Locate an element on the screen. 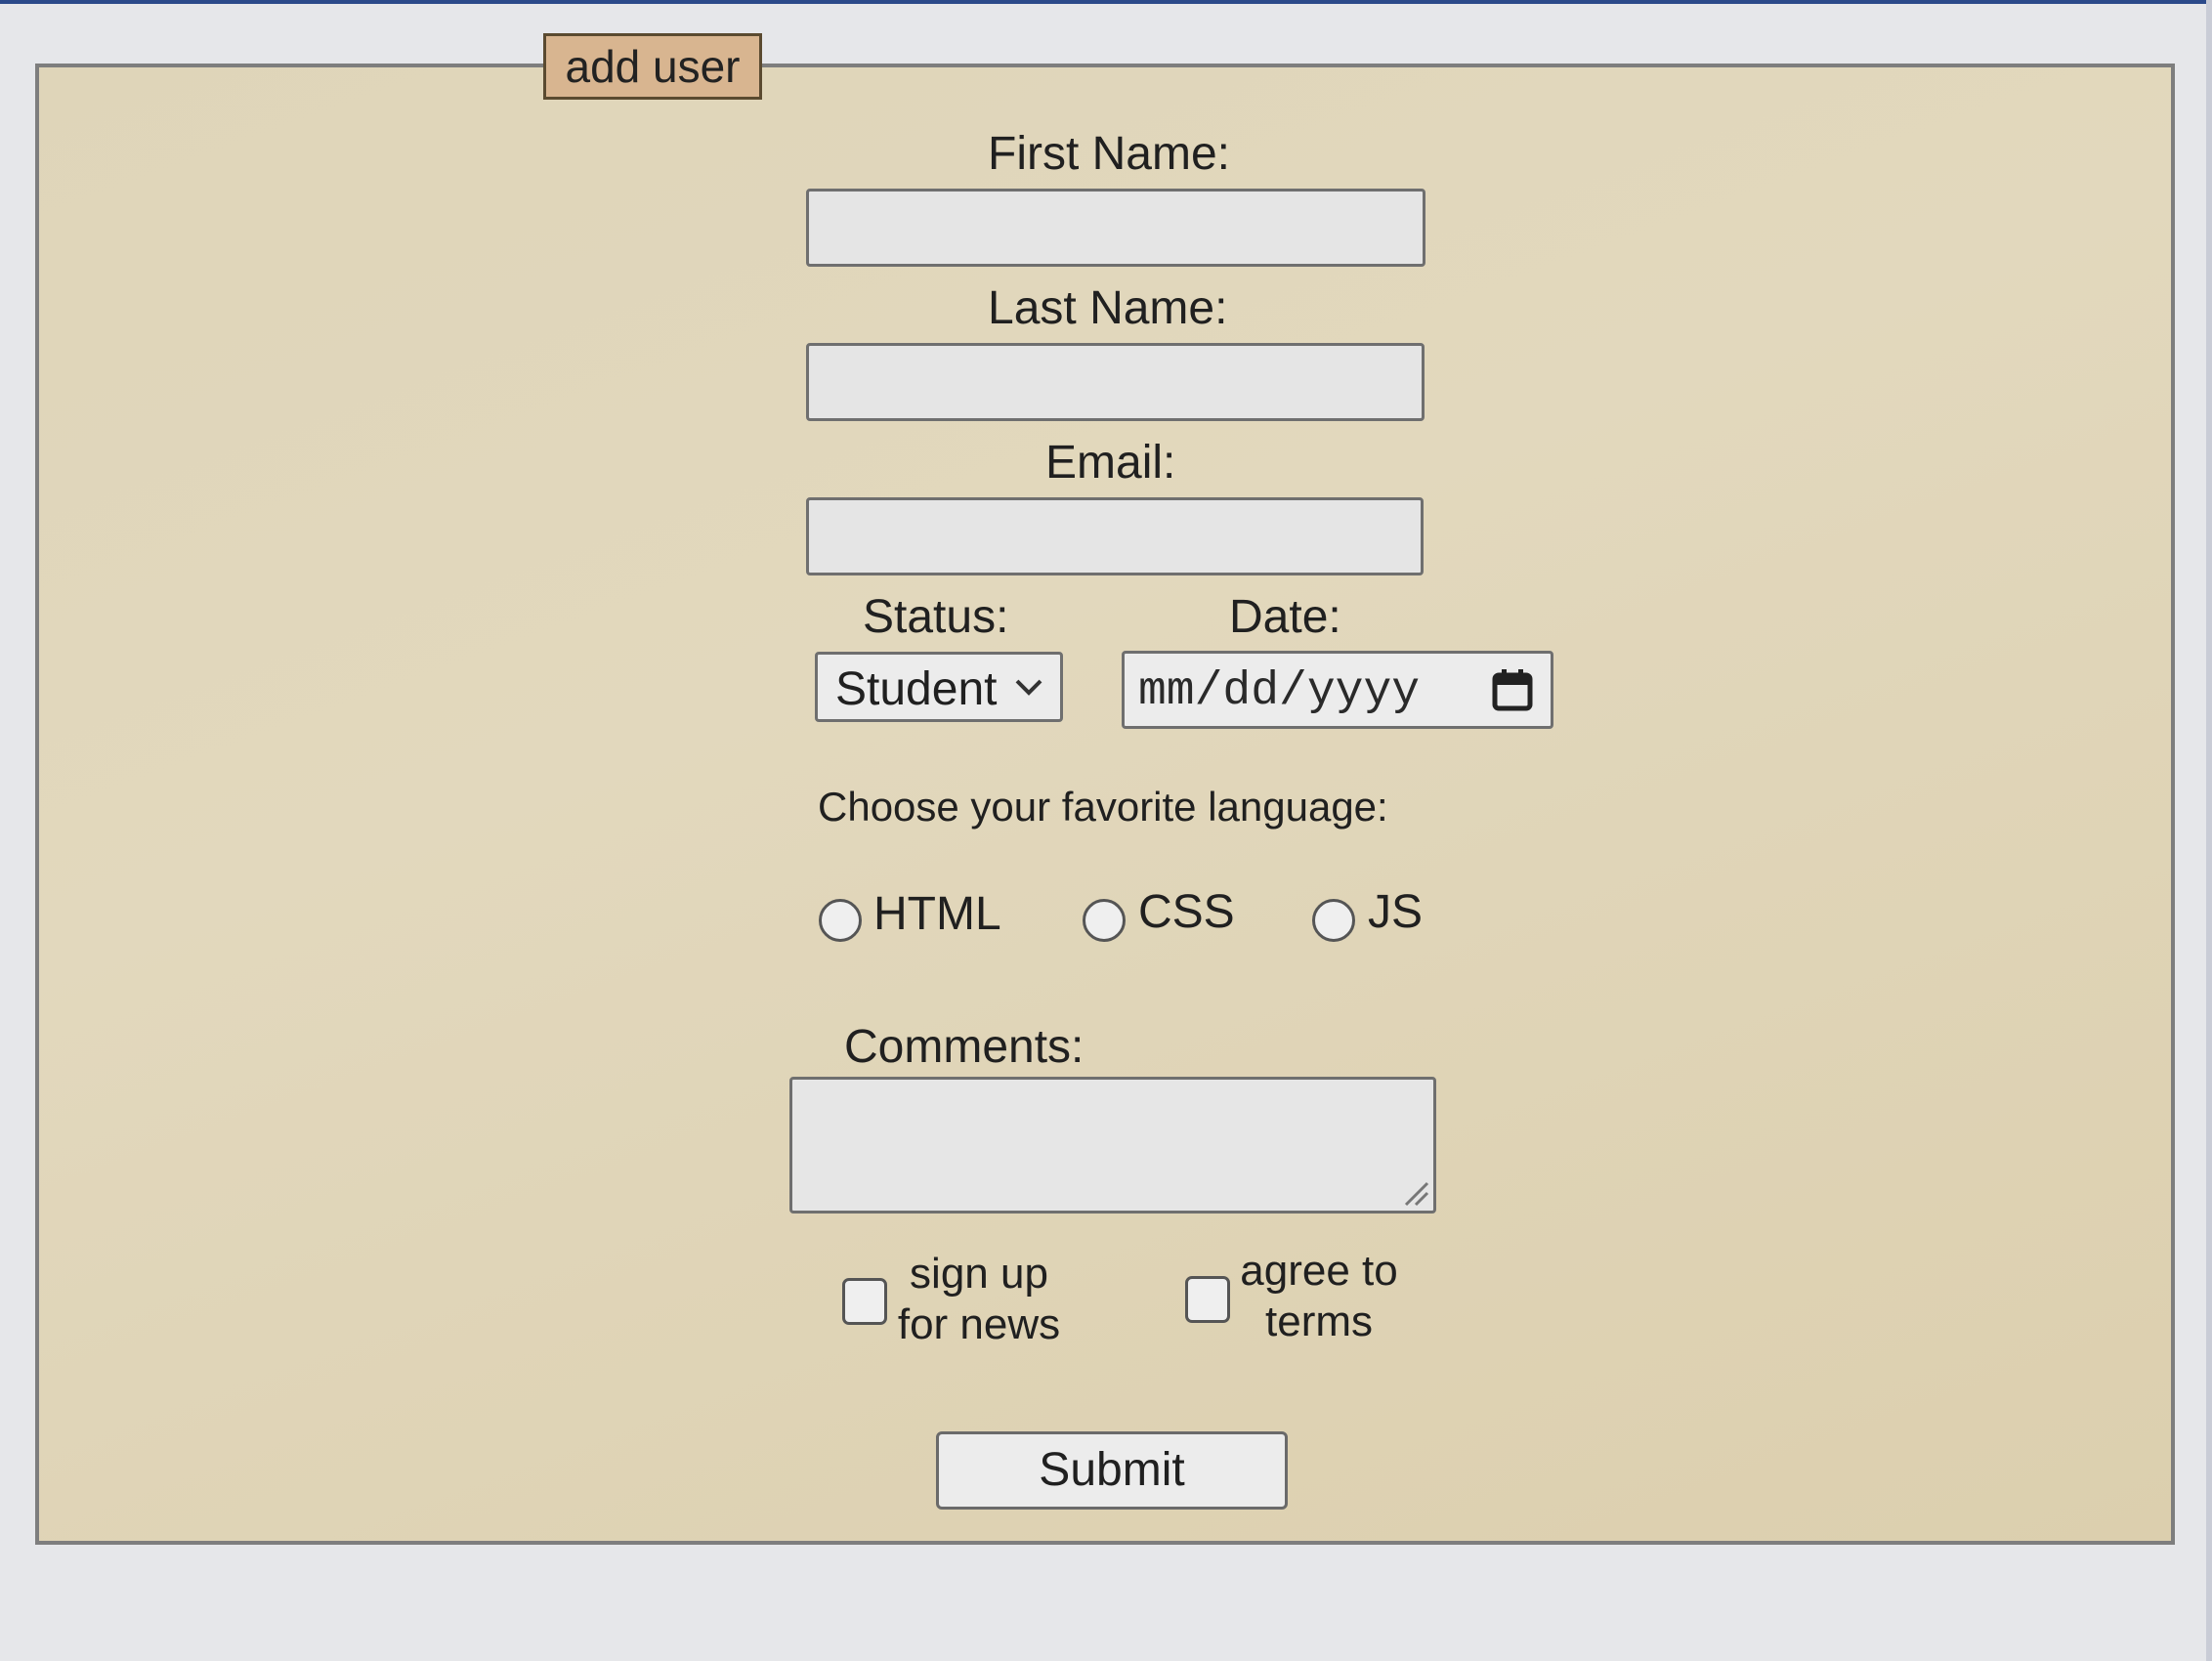 Image resolution: width=2212 pixels, height=1661 pixels. status-select: Student is located at coordinates (939, 687).